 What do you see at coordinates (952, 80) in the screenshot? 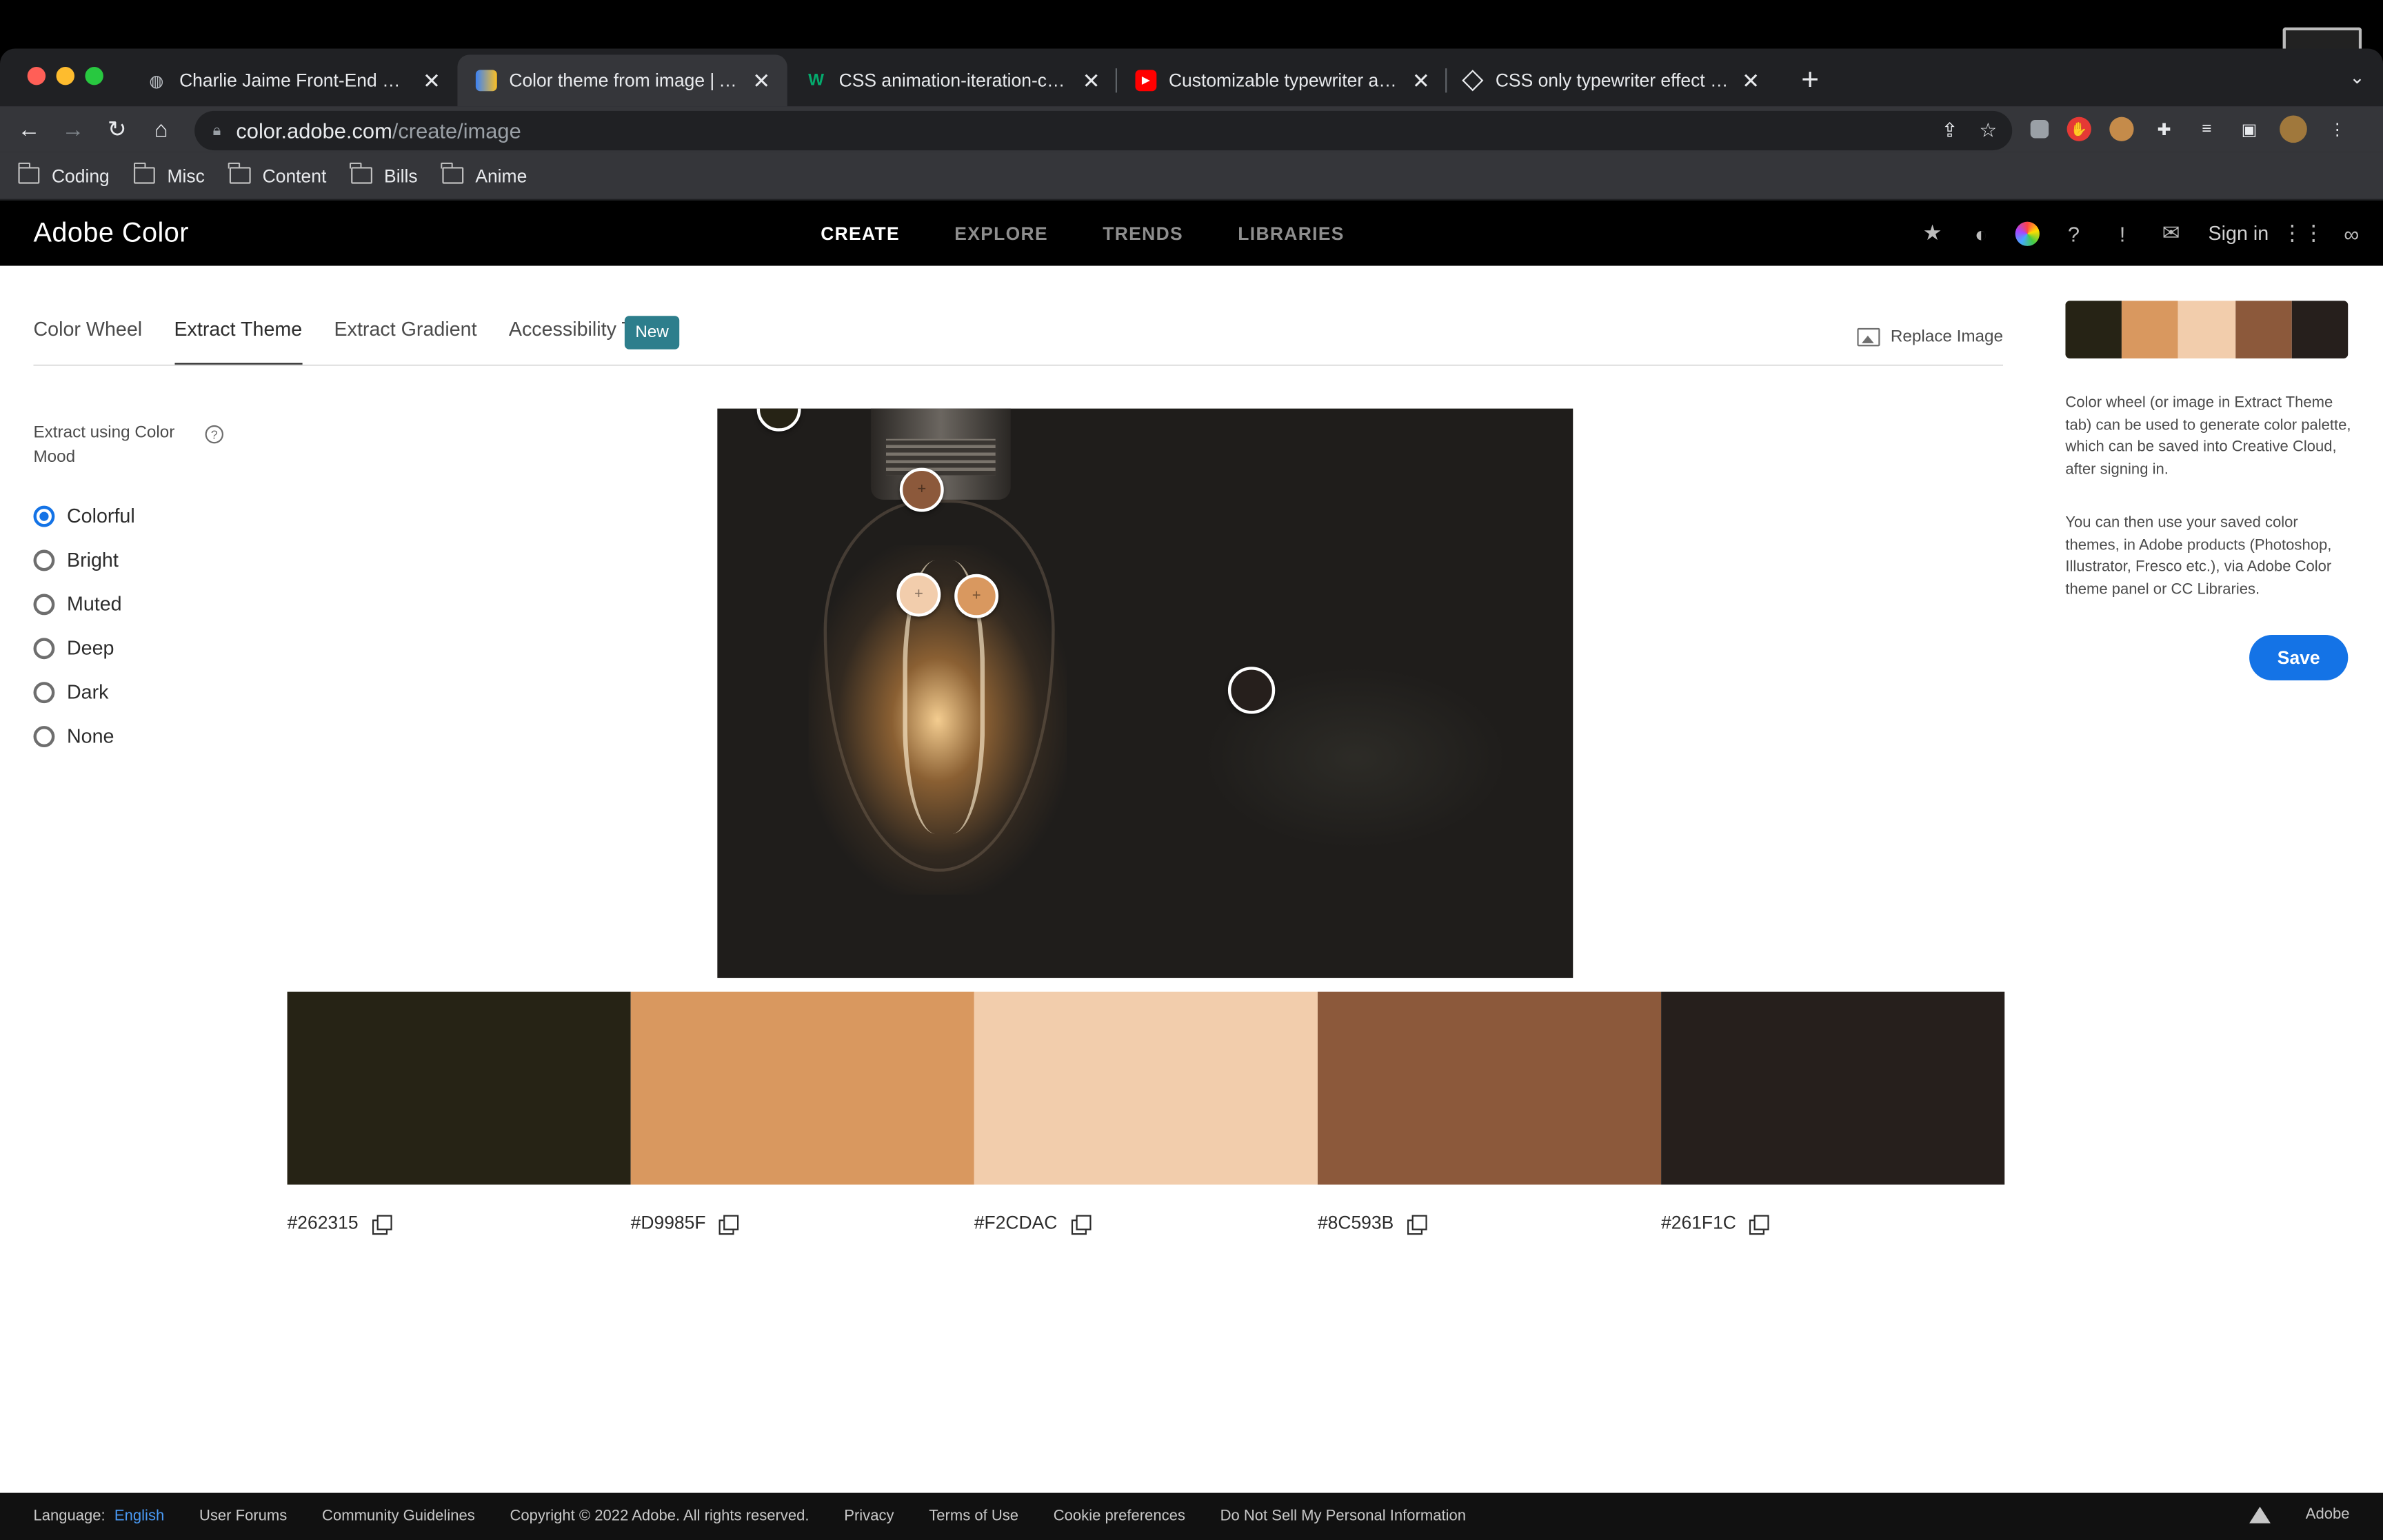
I see `browser-tab: W CSS animation-iteration-count ✕` at bounding box center [952, 80].